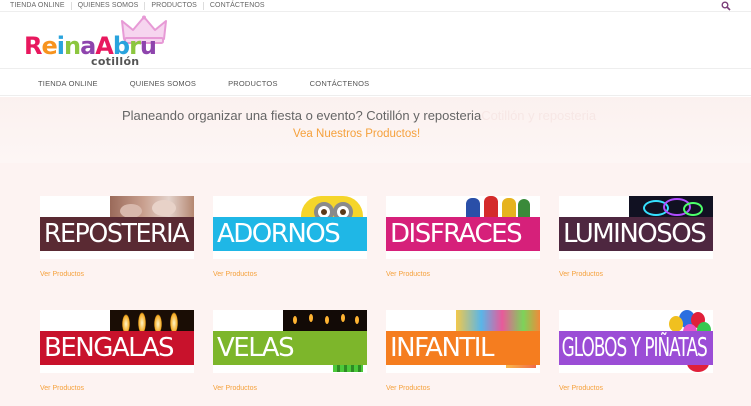 Image resolution: width=751 pixels, height=406 pixels. Describe the element at coordinates (115, 61) in the screenshot. I see `logo-subtitle: cotillón` at that location.